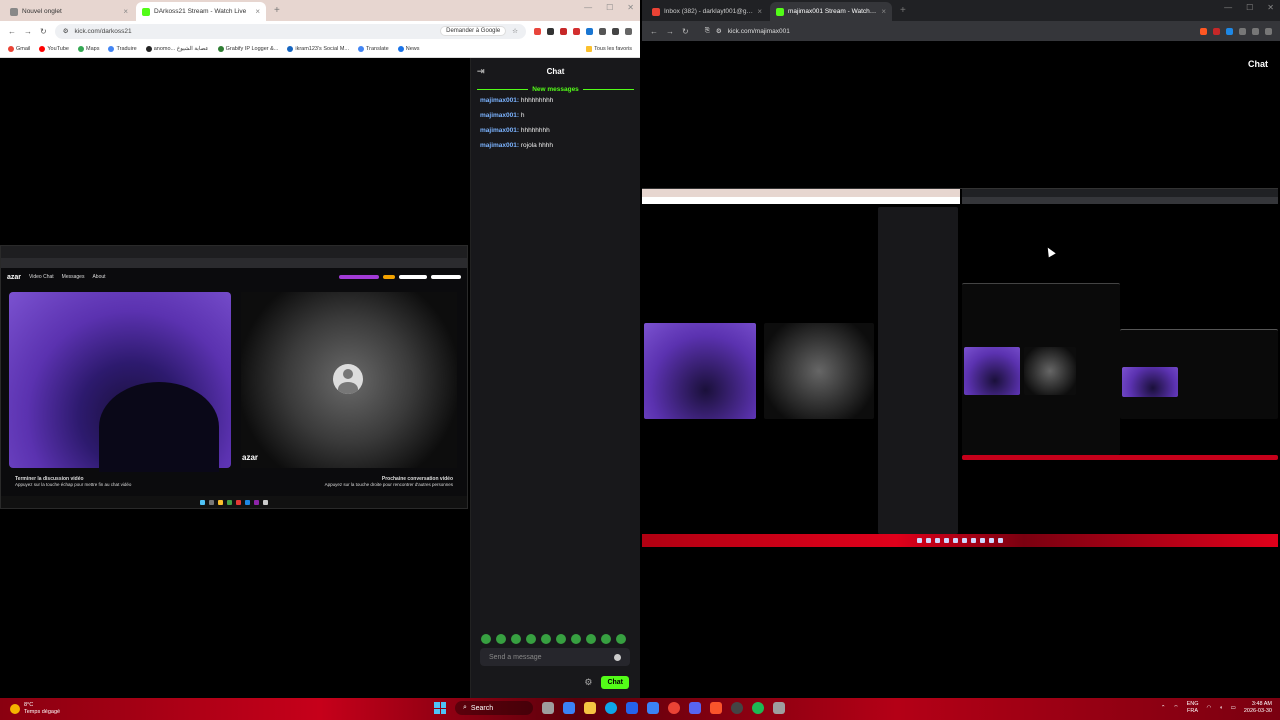 Image resolution: width=1280 pixels, height=720 pixels. I want to click on nested-partner-video, so click(819, 371).